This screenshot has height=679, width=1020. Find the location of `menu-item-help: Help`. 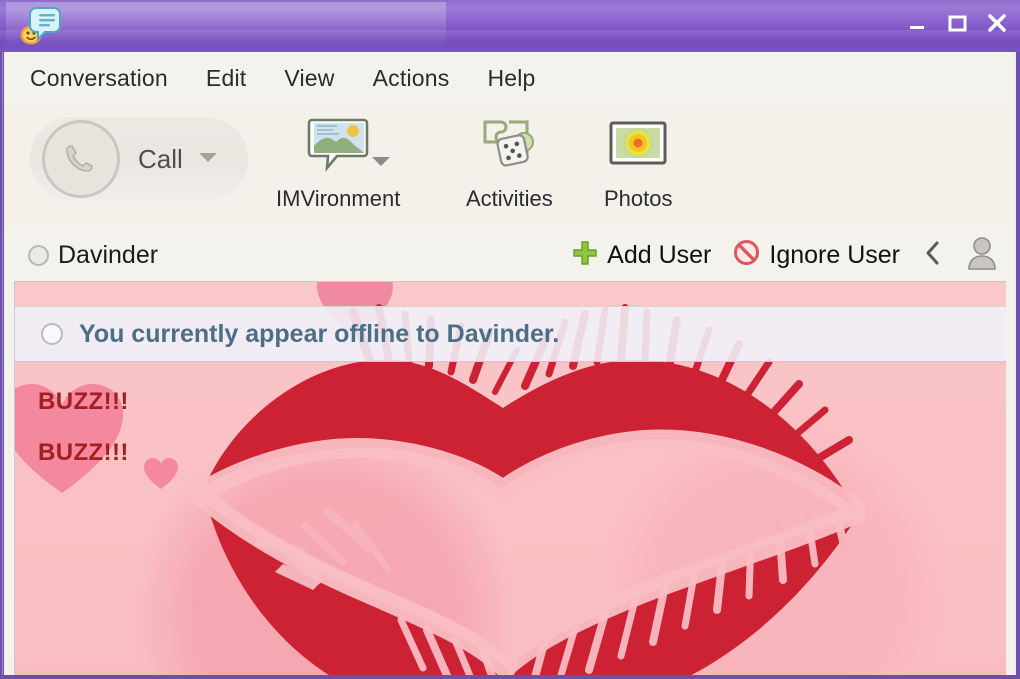

menu-item-help: Help is located at coordinates (511, 78).